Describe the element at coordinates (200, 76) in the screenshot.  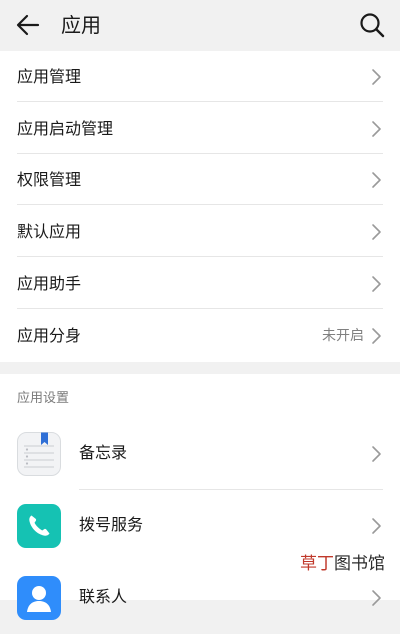
I see `menu-item-app-management: 应用管理` at that location.